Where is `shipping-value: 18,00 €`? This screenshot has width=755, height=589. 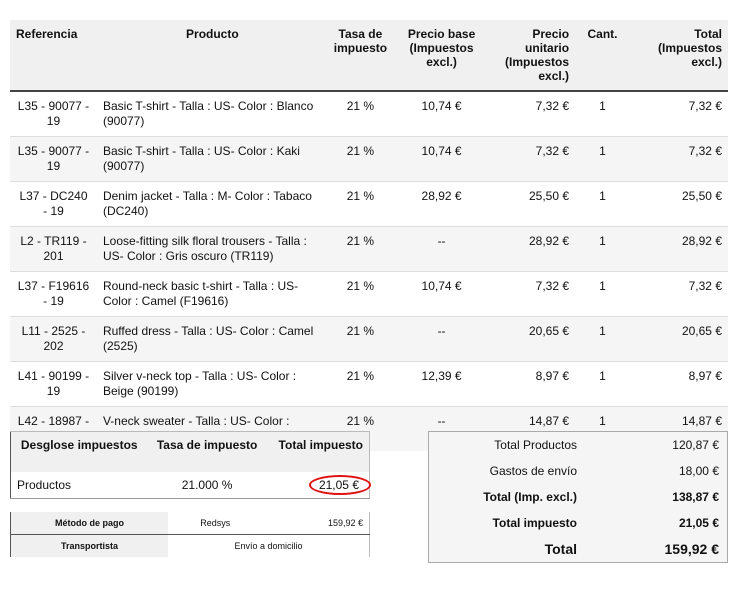
shipping-value: 18,00 € is located at coordinates (698, 471).